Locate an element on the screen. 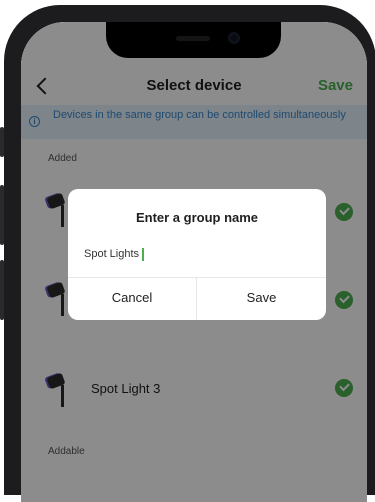 This screenshot has width=375, height=502. dialog-save-button: Save is located at coordinates (261, 299).